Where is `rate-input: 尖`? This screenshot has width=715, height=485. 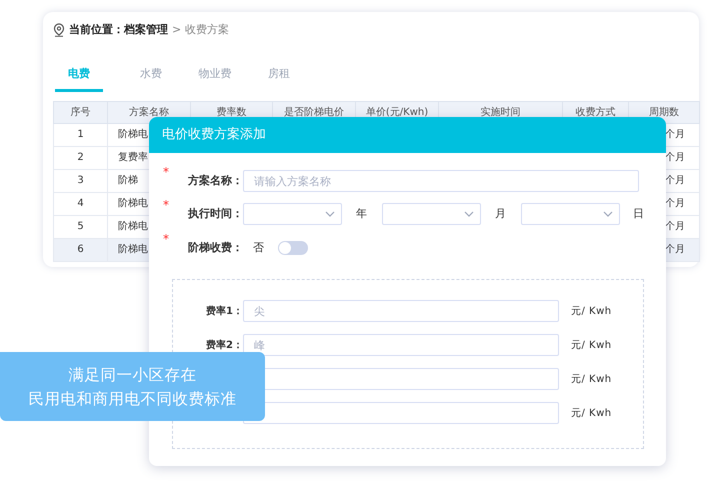
rate-input: 尖 is located at coordinates (401, 311).